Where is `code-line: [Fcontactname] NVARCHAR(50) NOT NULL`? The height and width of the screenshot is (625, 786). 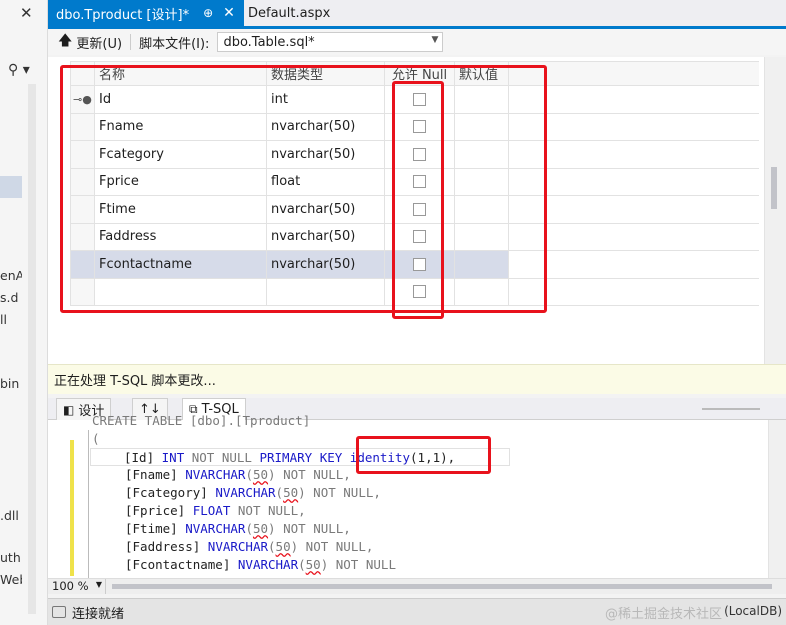 code-line: [Fcontactname] NVARCHAR(50) NOT NULL is located at coordinates (260, 565).